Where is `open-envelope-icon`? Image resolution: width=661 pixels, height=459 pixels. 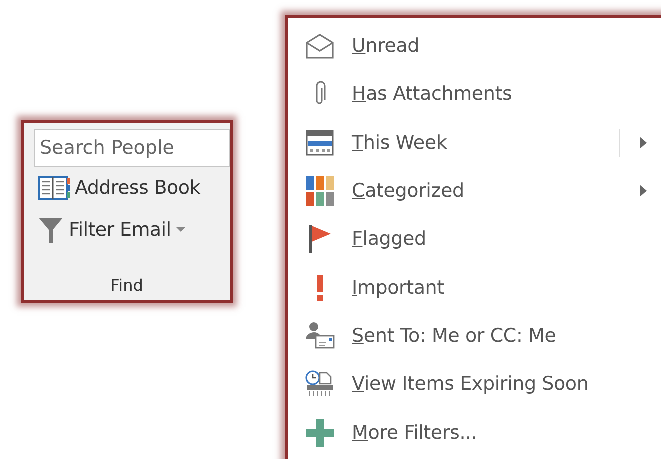
open-envelope-icon is located at coordinates (320, 46).